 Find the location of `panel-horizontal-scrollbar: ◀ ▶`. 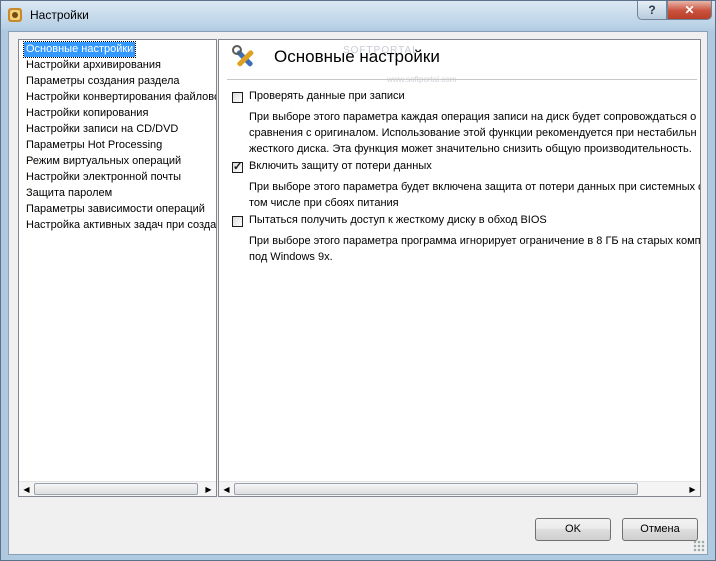

panel-horizontal-scrollbar: ◀ ▶ is located at coordinates (459, 488).